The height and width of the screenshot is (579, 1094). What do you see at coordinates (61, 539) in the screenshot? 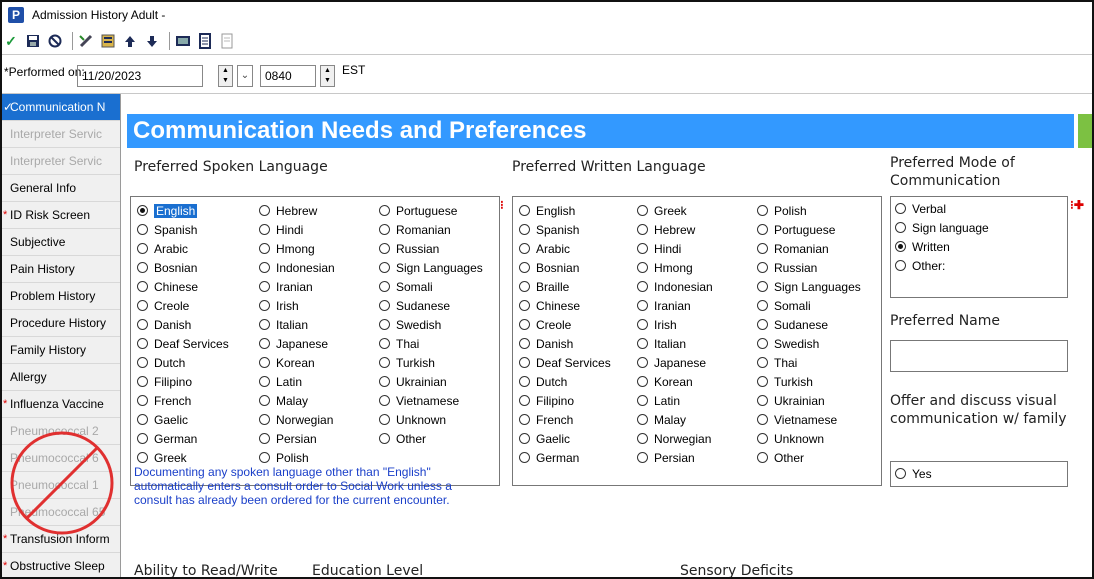
I see `sidebar-item: * Transfusion Inform` at bounding box center [61, 539].